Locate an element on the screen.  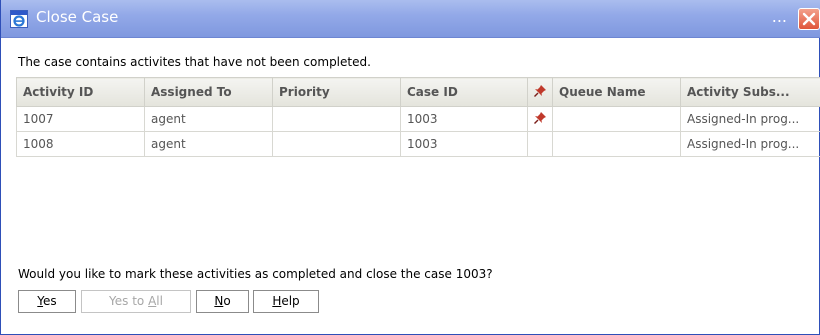
ie-window-icon is located at coordinates (19, 19).